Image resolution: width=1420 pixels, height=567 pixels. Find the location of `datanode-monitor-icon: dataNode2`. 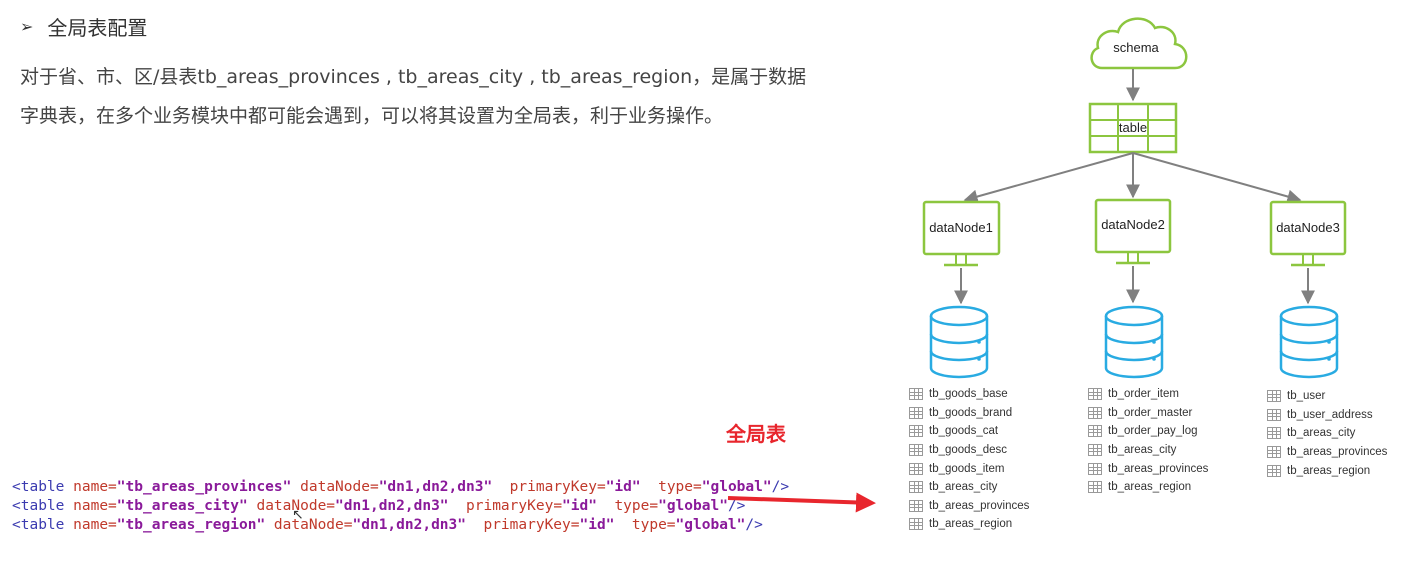

datanode-monitor-icon: dataNode2 is located at coordinates (1133, 231).